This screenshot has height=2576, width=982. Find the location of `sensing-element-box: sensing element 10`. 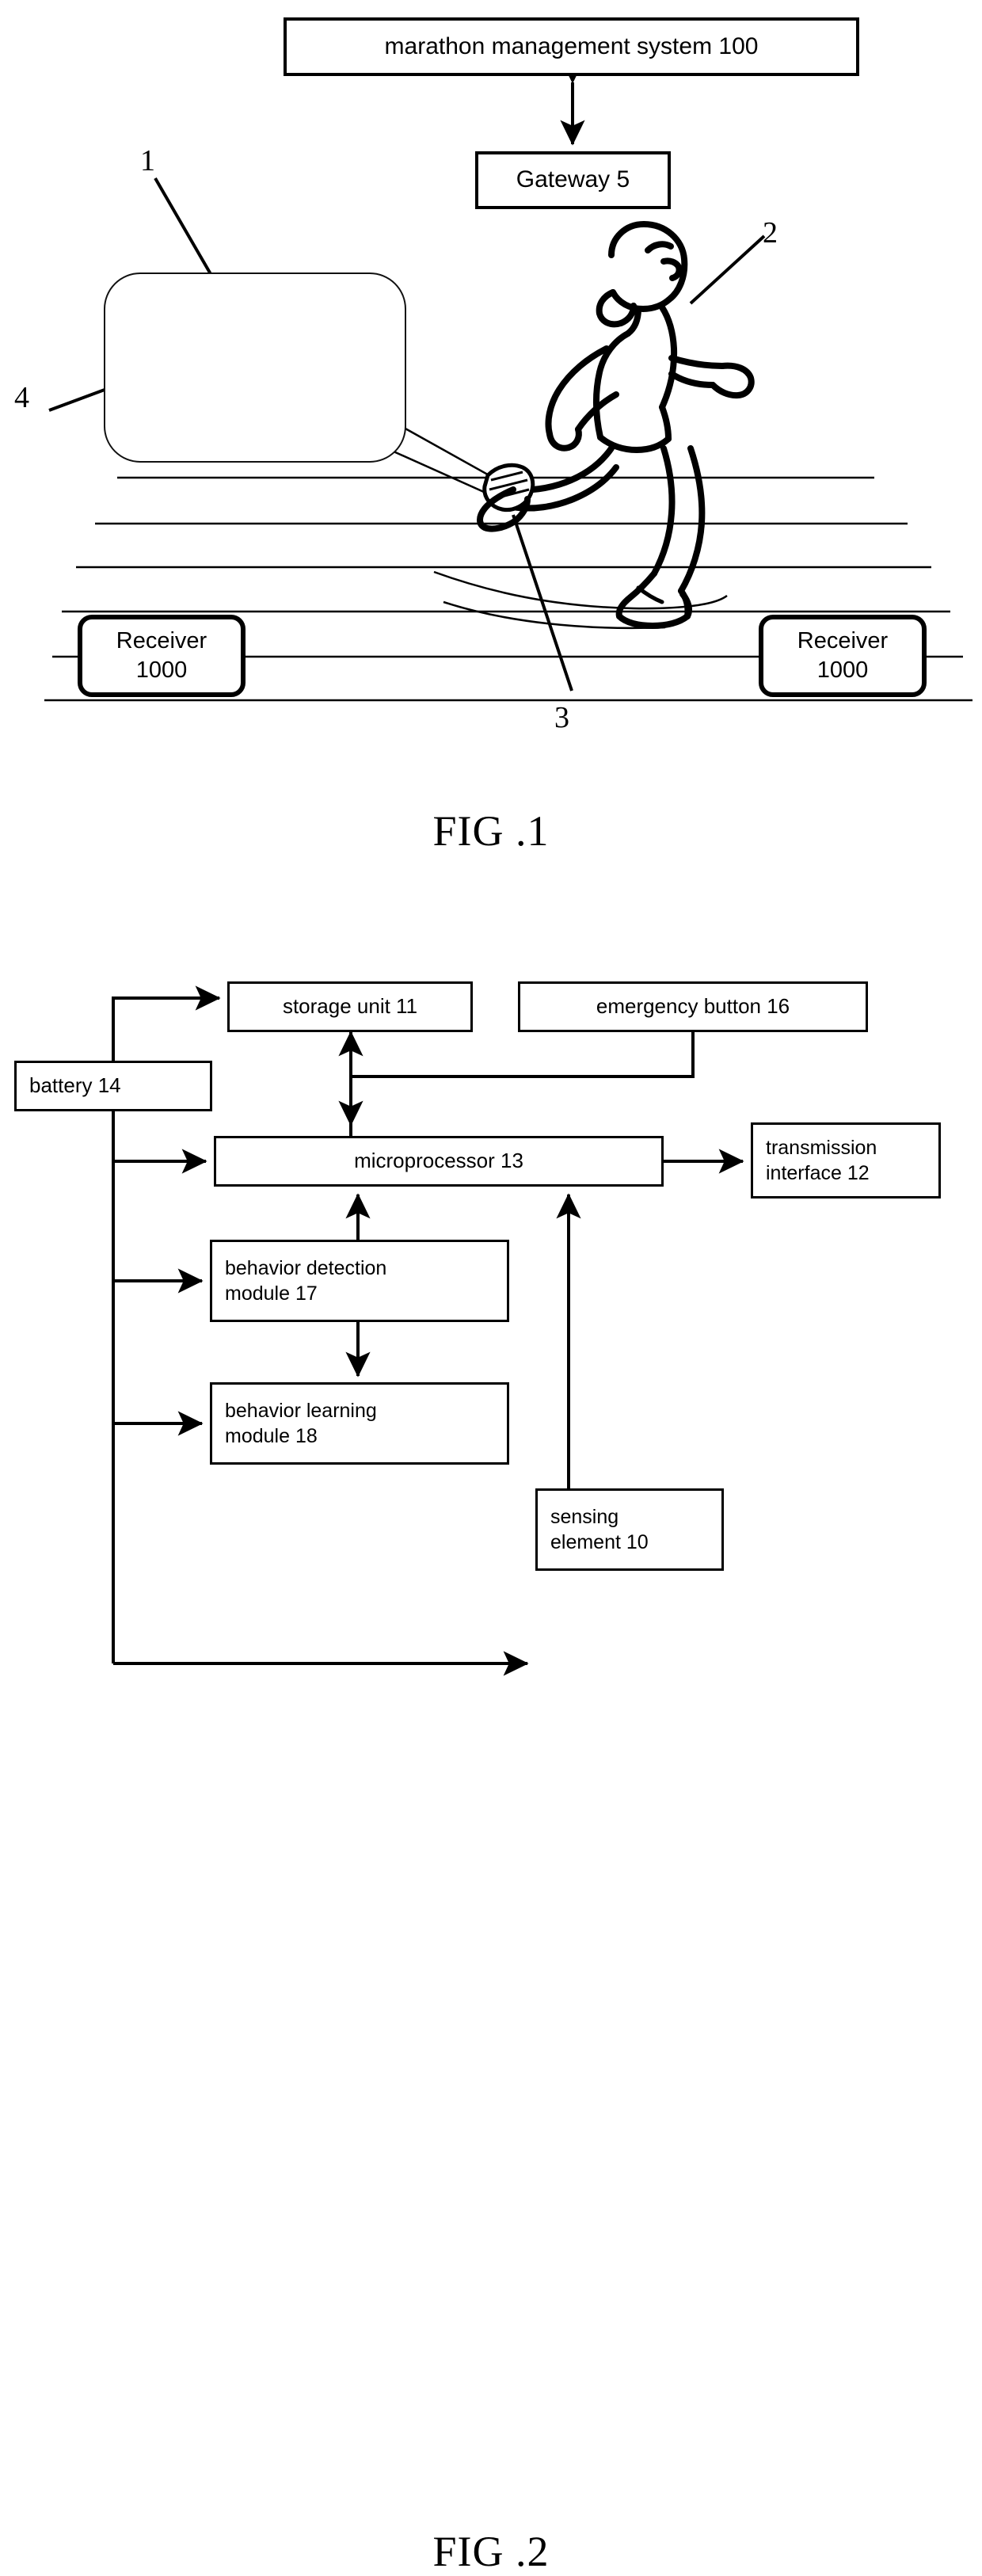

sensing-element-box: sensing element 10 is located at coordinates (630, 1529).